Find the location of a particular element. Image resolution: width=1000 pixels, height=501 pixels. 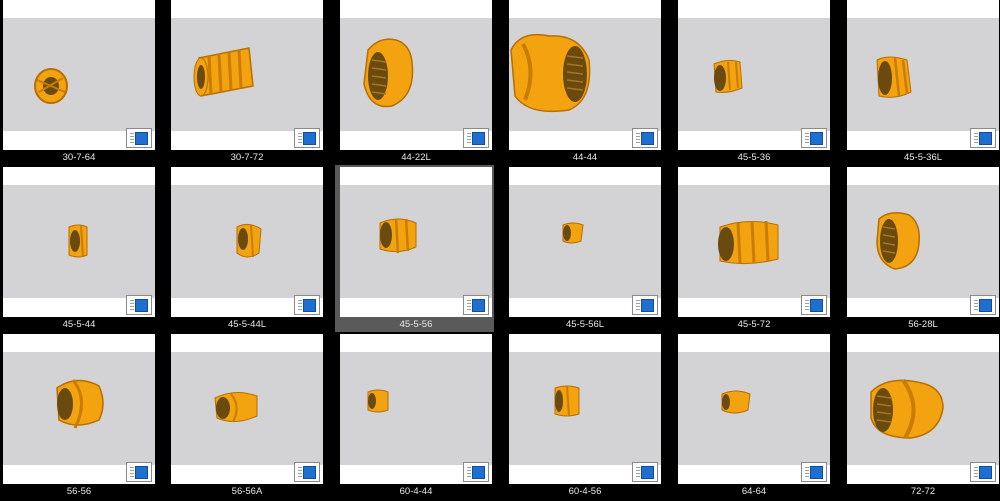

thumbnail-tile: 72-72 is located at coordinates (922, 417).